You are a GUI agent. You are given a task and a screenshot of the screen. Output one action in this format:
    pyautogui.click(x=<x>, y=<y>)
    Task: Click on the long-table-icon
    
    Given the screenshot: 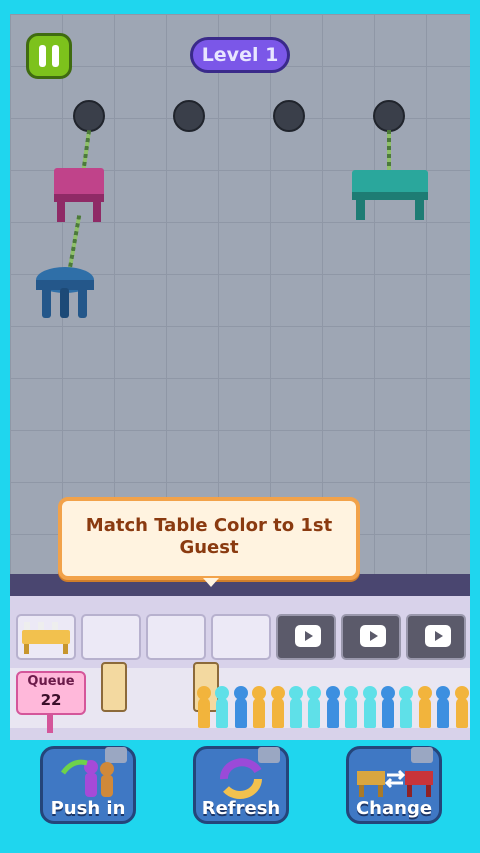 What is the action you would take?
    pyautogui.click(x=46, y=638)
    